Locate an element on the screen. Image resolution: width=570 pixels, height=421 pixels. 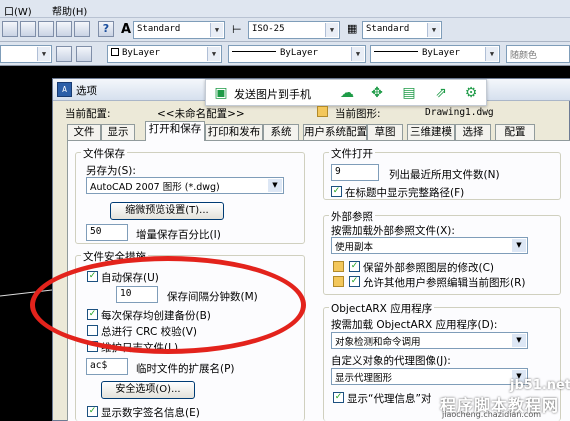
proxy-image-label: 自定义对象的代理图像(J): is located at coordinates (391, 361).